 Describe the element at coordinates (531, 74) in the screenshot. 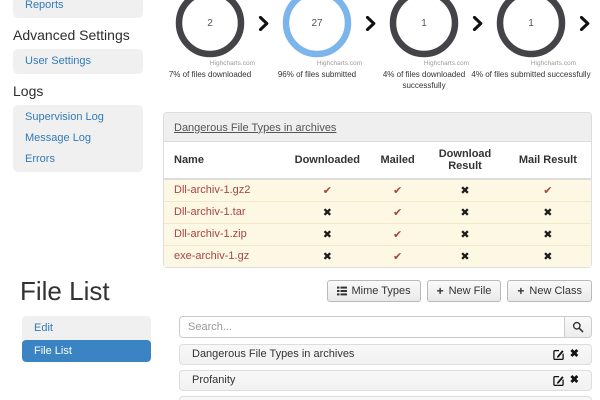

I see `chart-label: 4% of files submitted successfully` at that location.